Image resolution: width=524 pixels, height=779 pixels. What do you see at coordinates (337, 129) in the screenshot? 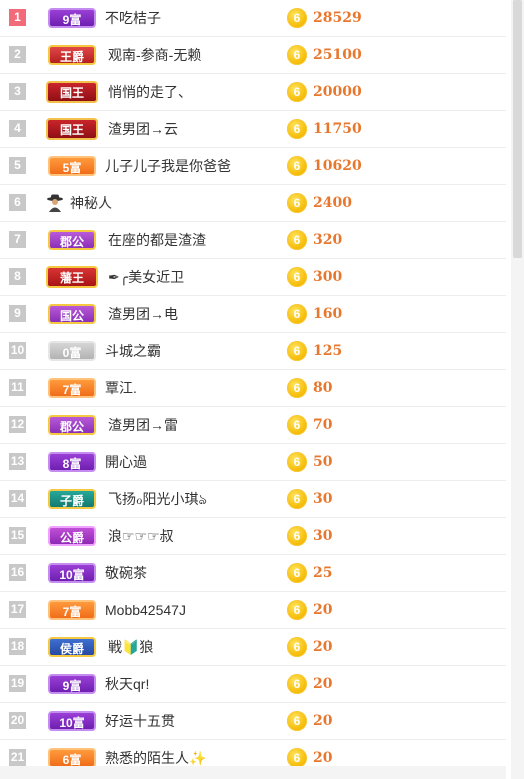
I see `score-value: 11750` at bounding box center [337, 129].